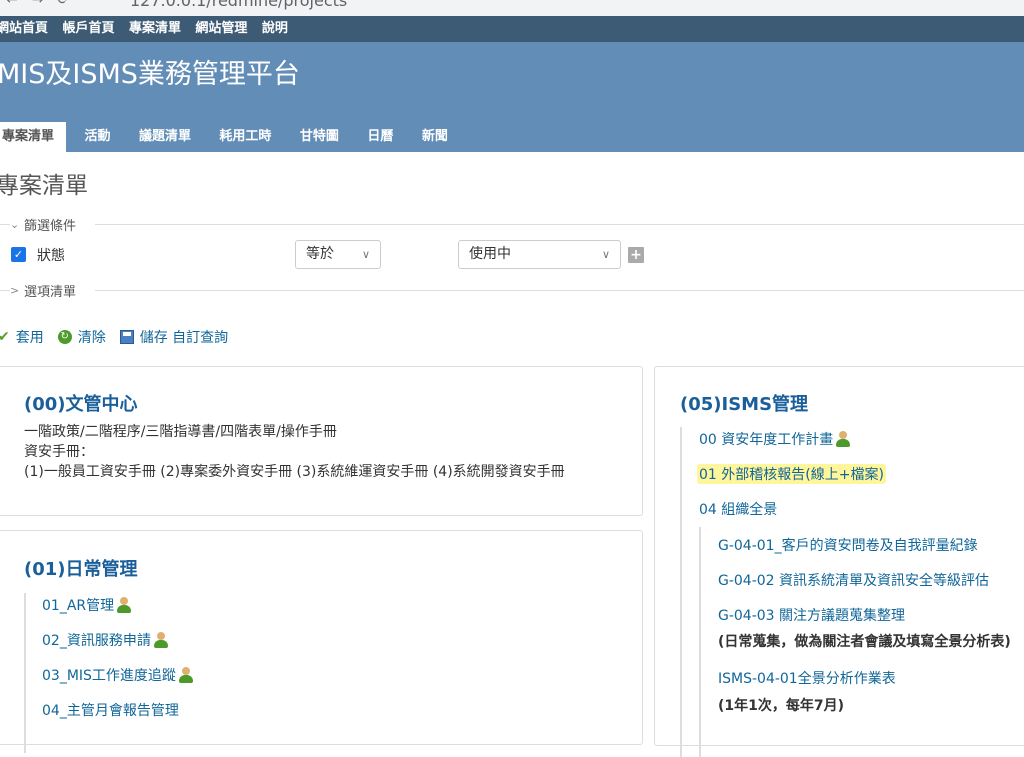  I want to click on top-menu-administration: 網站管理, so click(221, 29).